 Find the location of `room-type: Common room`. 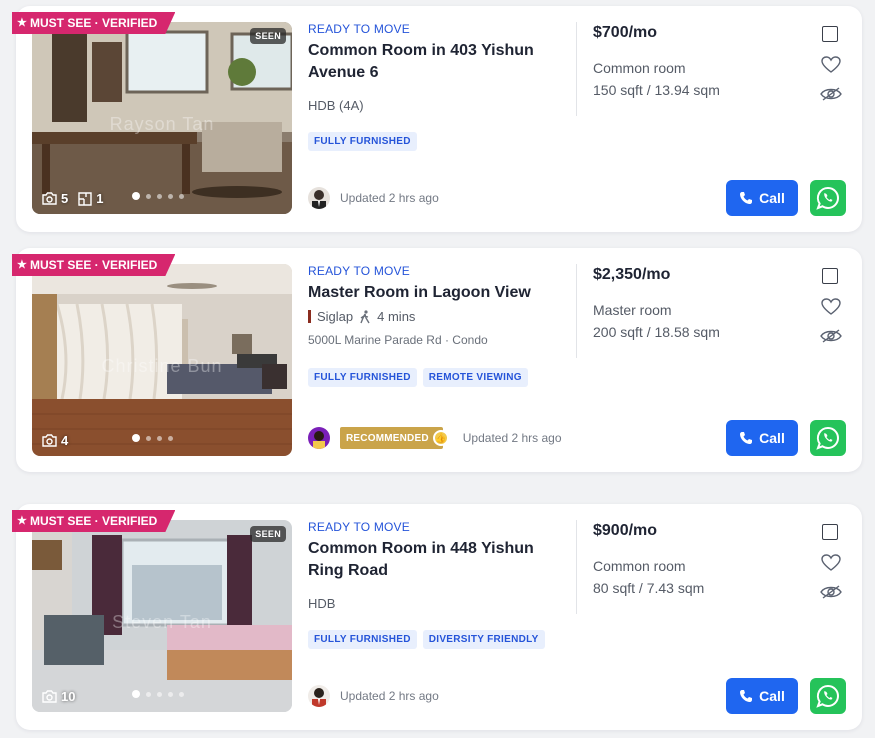

room-type: Common room is located at coordinates (639, 68).